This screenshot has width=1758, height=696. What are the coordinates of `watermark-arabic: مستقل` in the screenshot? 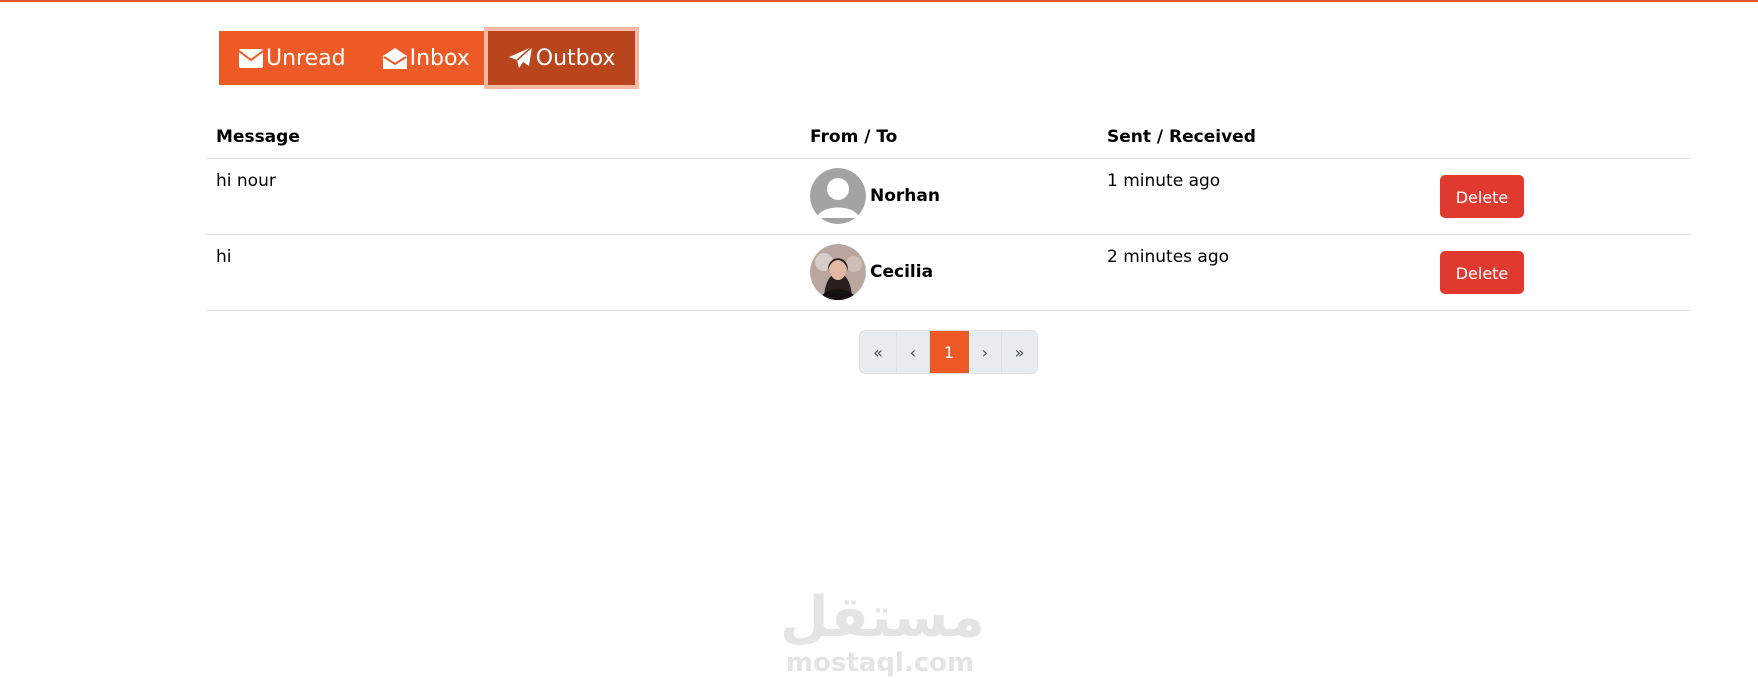 It's located at (882, 617).